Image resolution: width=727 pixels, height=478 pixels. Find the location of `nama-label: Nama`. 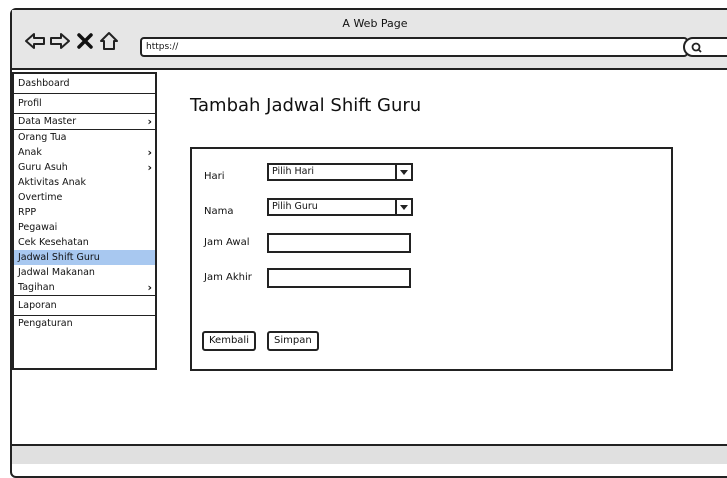

nama-label: Nama is located at coordinates (219, 211).